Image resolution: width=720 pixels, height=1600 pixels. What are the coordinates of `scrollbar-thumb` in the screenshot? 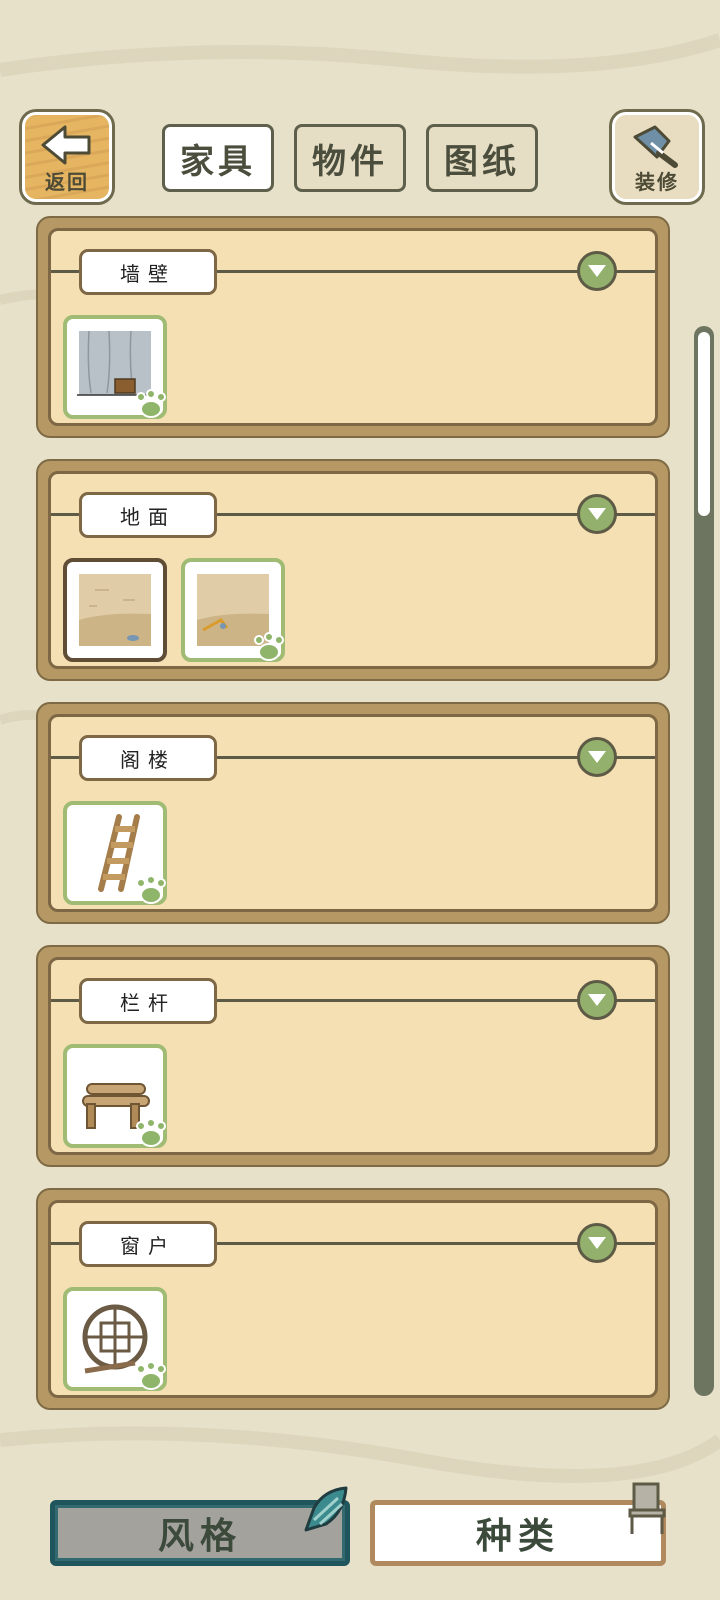 It's located at (704, 424).